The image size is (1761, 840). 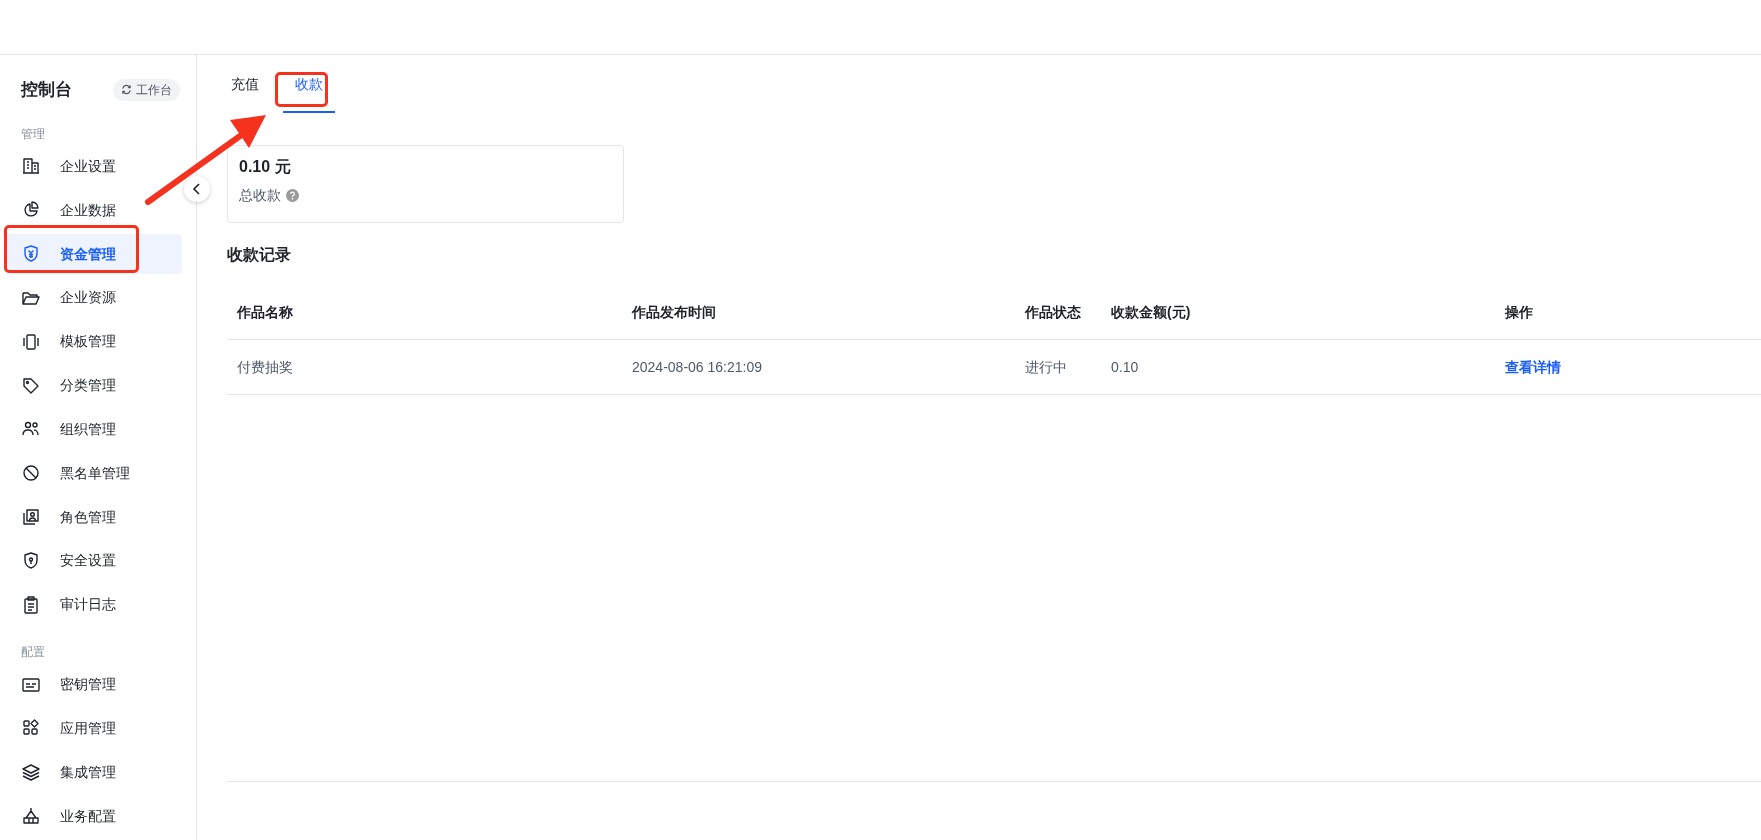 I want to click on sidebar-item: 模板管理, so click(x=94, y=341).